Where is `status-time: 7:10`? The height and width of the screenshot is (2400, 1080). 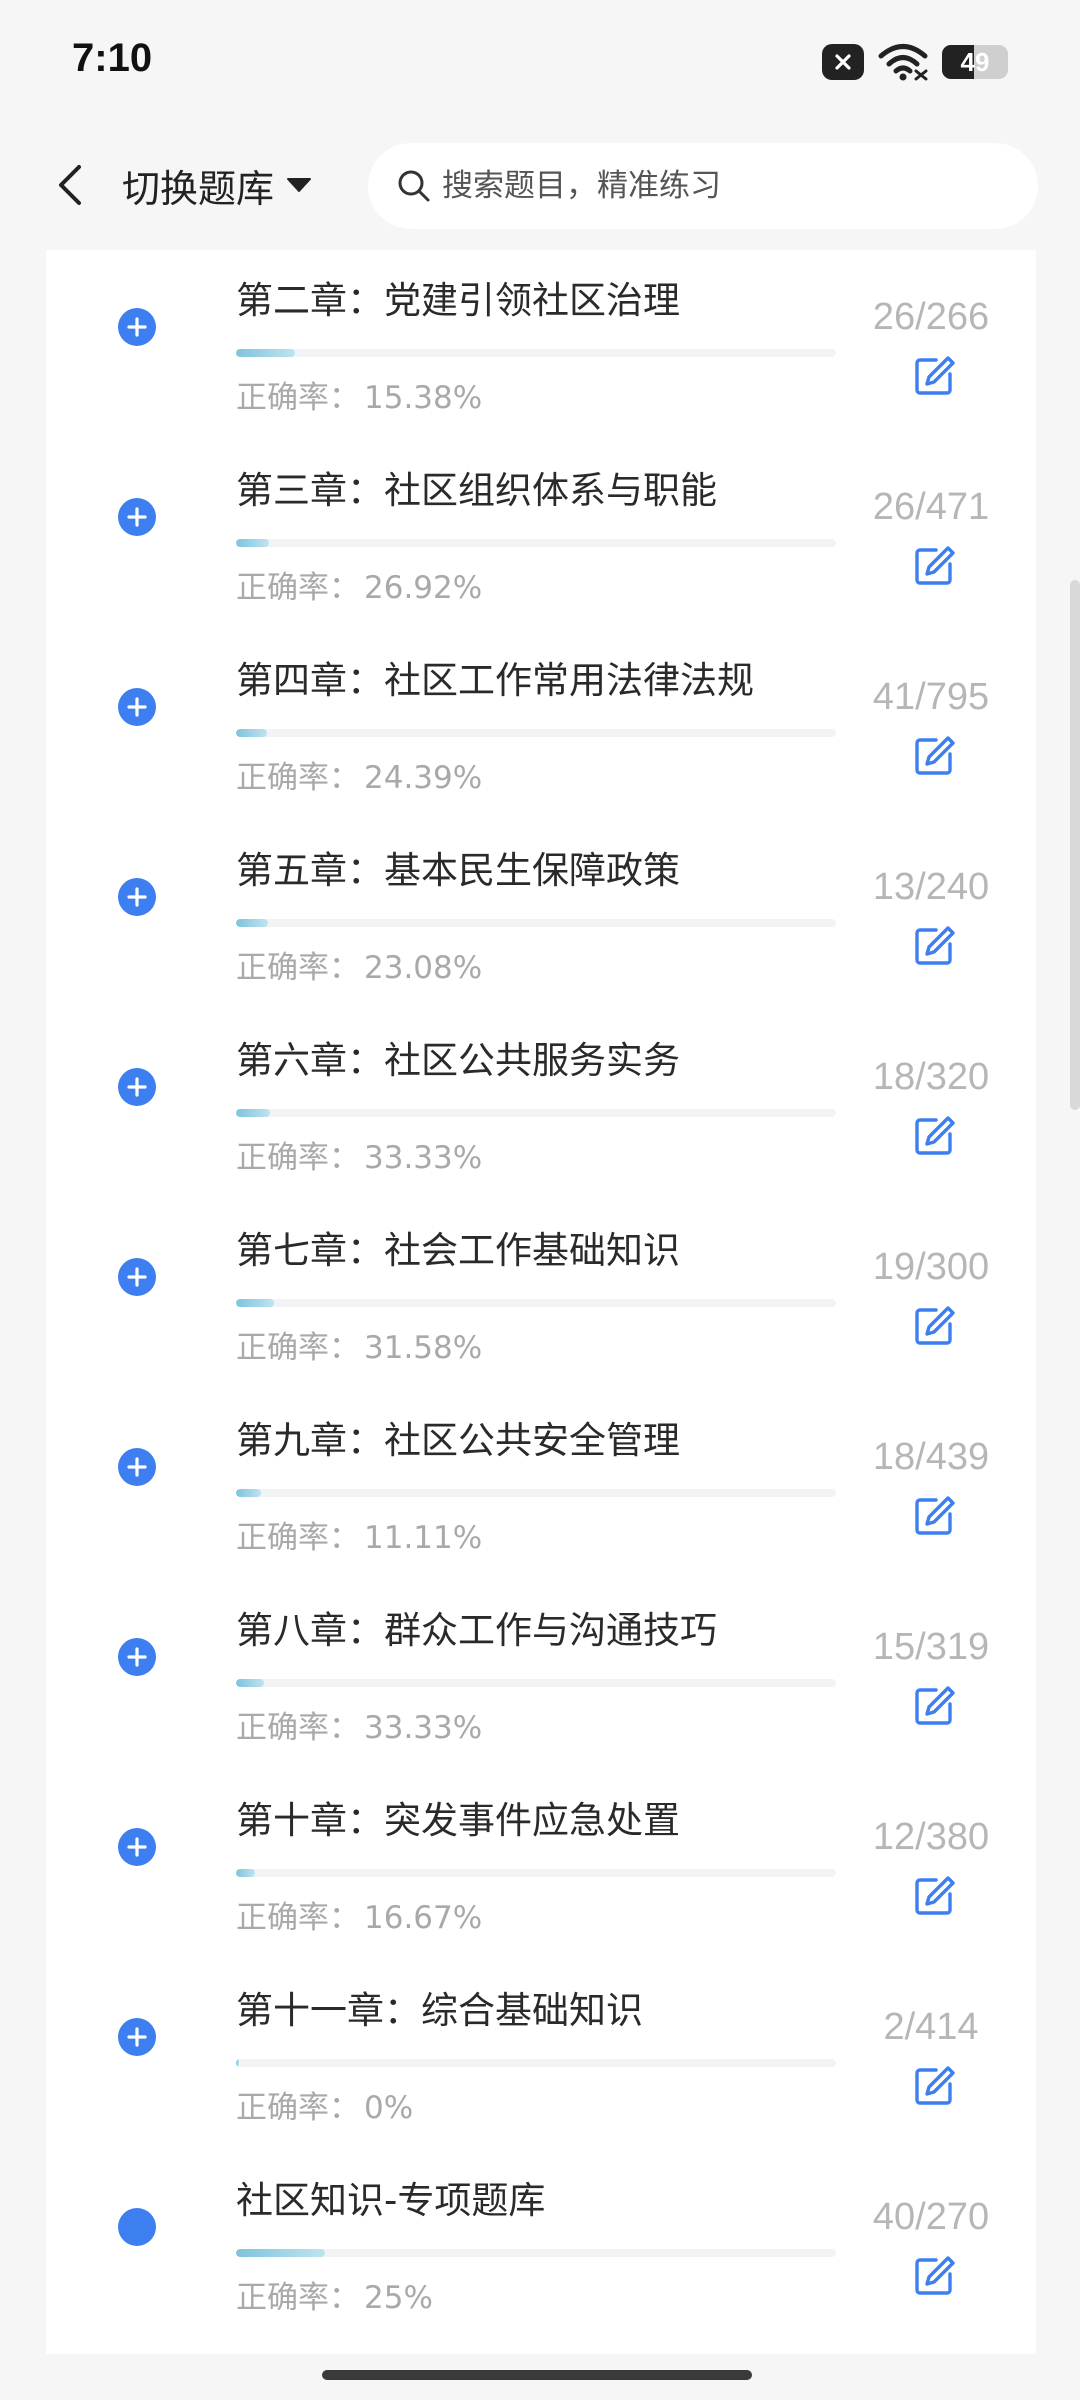
status-time: 7:10 is located at coordinates (112, 58).